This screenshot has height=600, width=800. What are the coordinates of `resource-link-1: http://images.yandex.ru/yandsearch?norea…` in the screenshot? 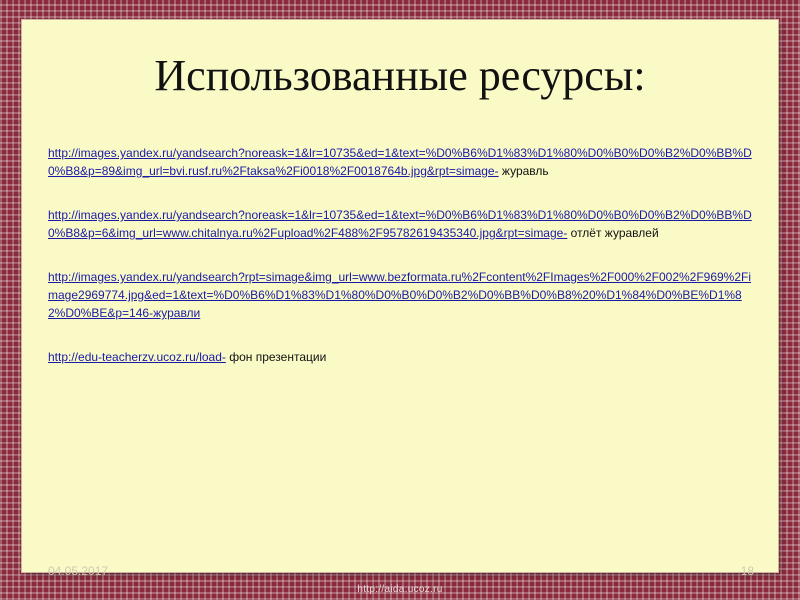 It's located at (400, 162).